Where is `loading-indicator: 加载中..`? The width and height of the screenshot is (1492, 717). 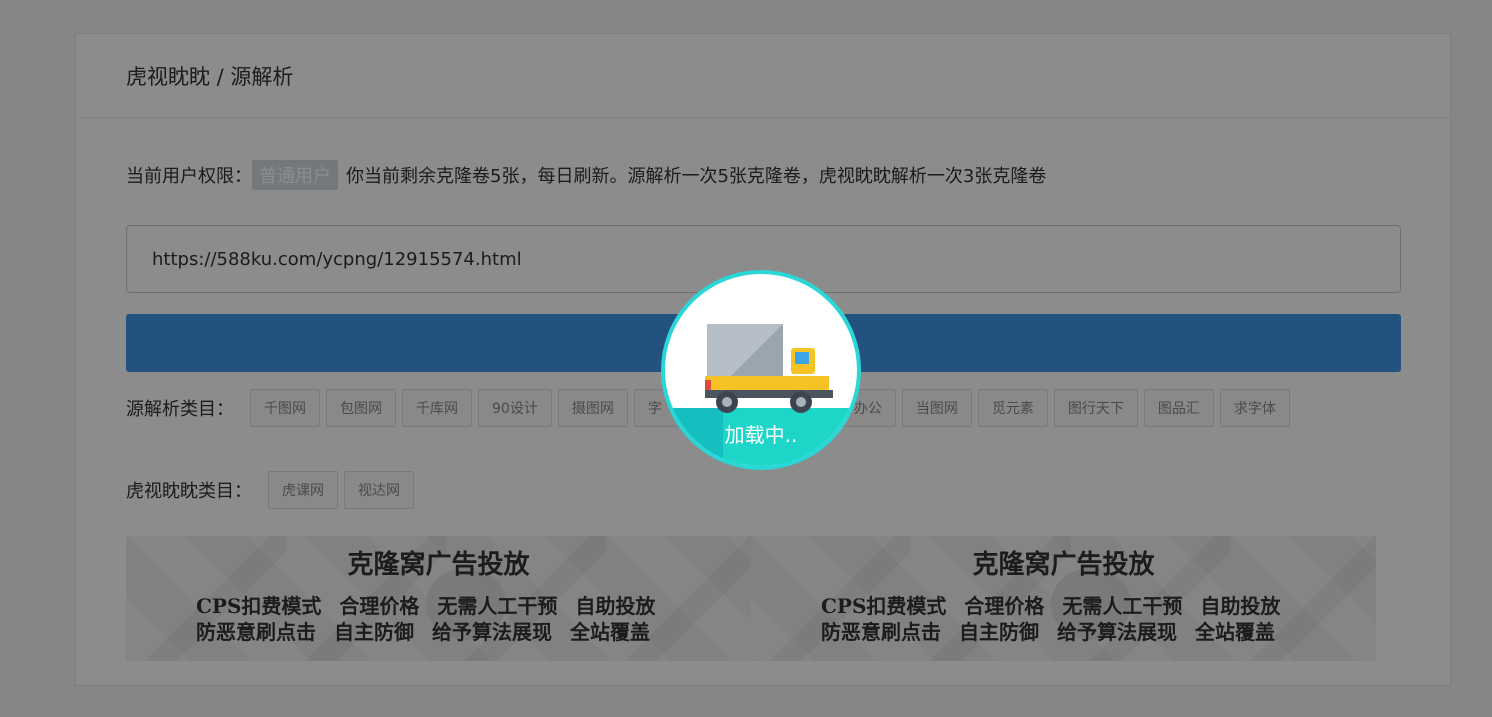 loading-indicator: 加载中.. is located at coordinates (761, 370).